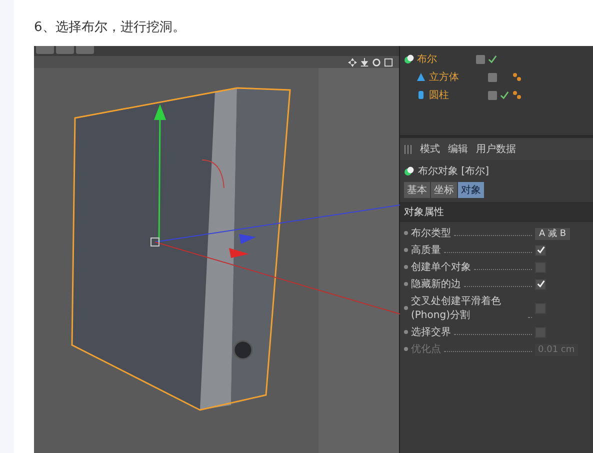  Describe the element at coordinates (456, 308) in the screenshot. I see `property-label: 交叉处创建平滑着色(Phong)分割` at that location.